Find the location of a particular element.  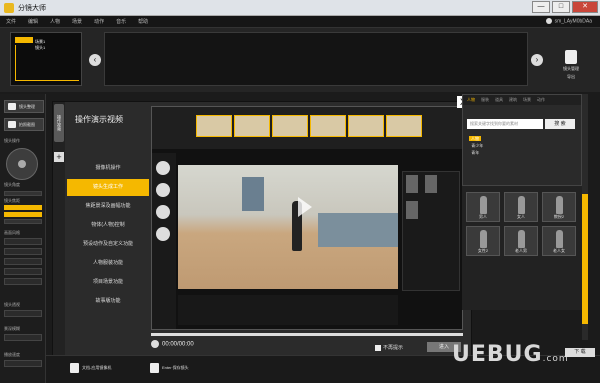

perspective-slider is located at coordinates (23, 313).